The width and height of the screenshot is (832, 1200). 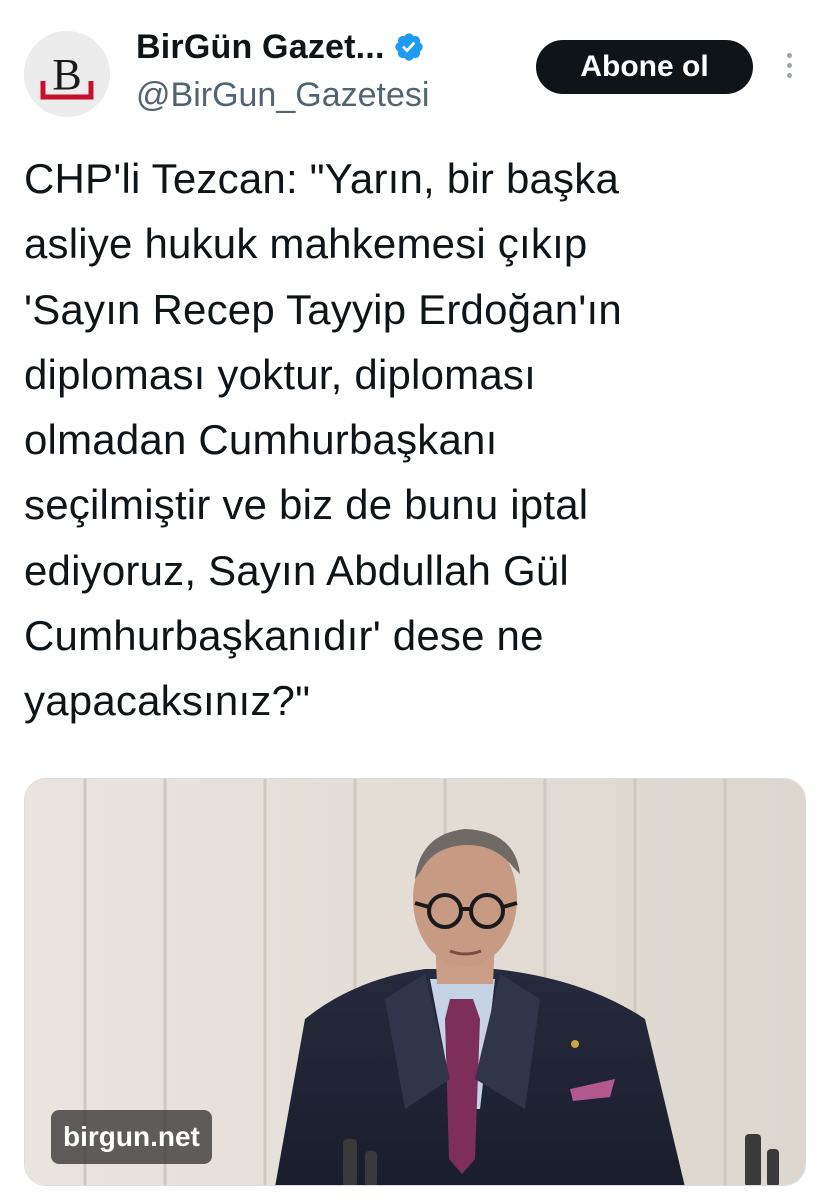 What do you see at coordinates (282, 95) in the screenshot?
I see `author-handle: @BirGun_Gazetesi` at bounding box center [282, 95].